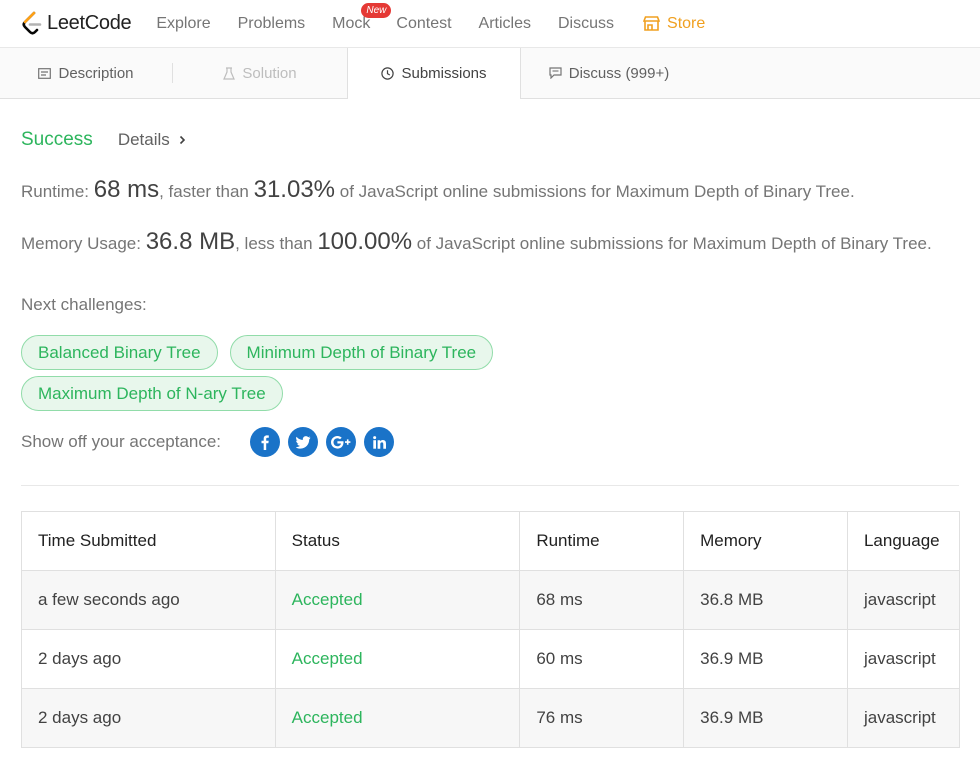 The height and width of the screenshot is (775, 980). What do you see at coordinates (96, 73) in the screenshot?
I see `tab-description-label: Description` at bounding box center [96, 73].